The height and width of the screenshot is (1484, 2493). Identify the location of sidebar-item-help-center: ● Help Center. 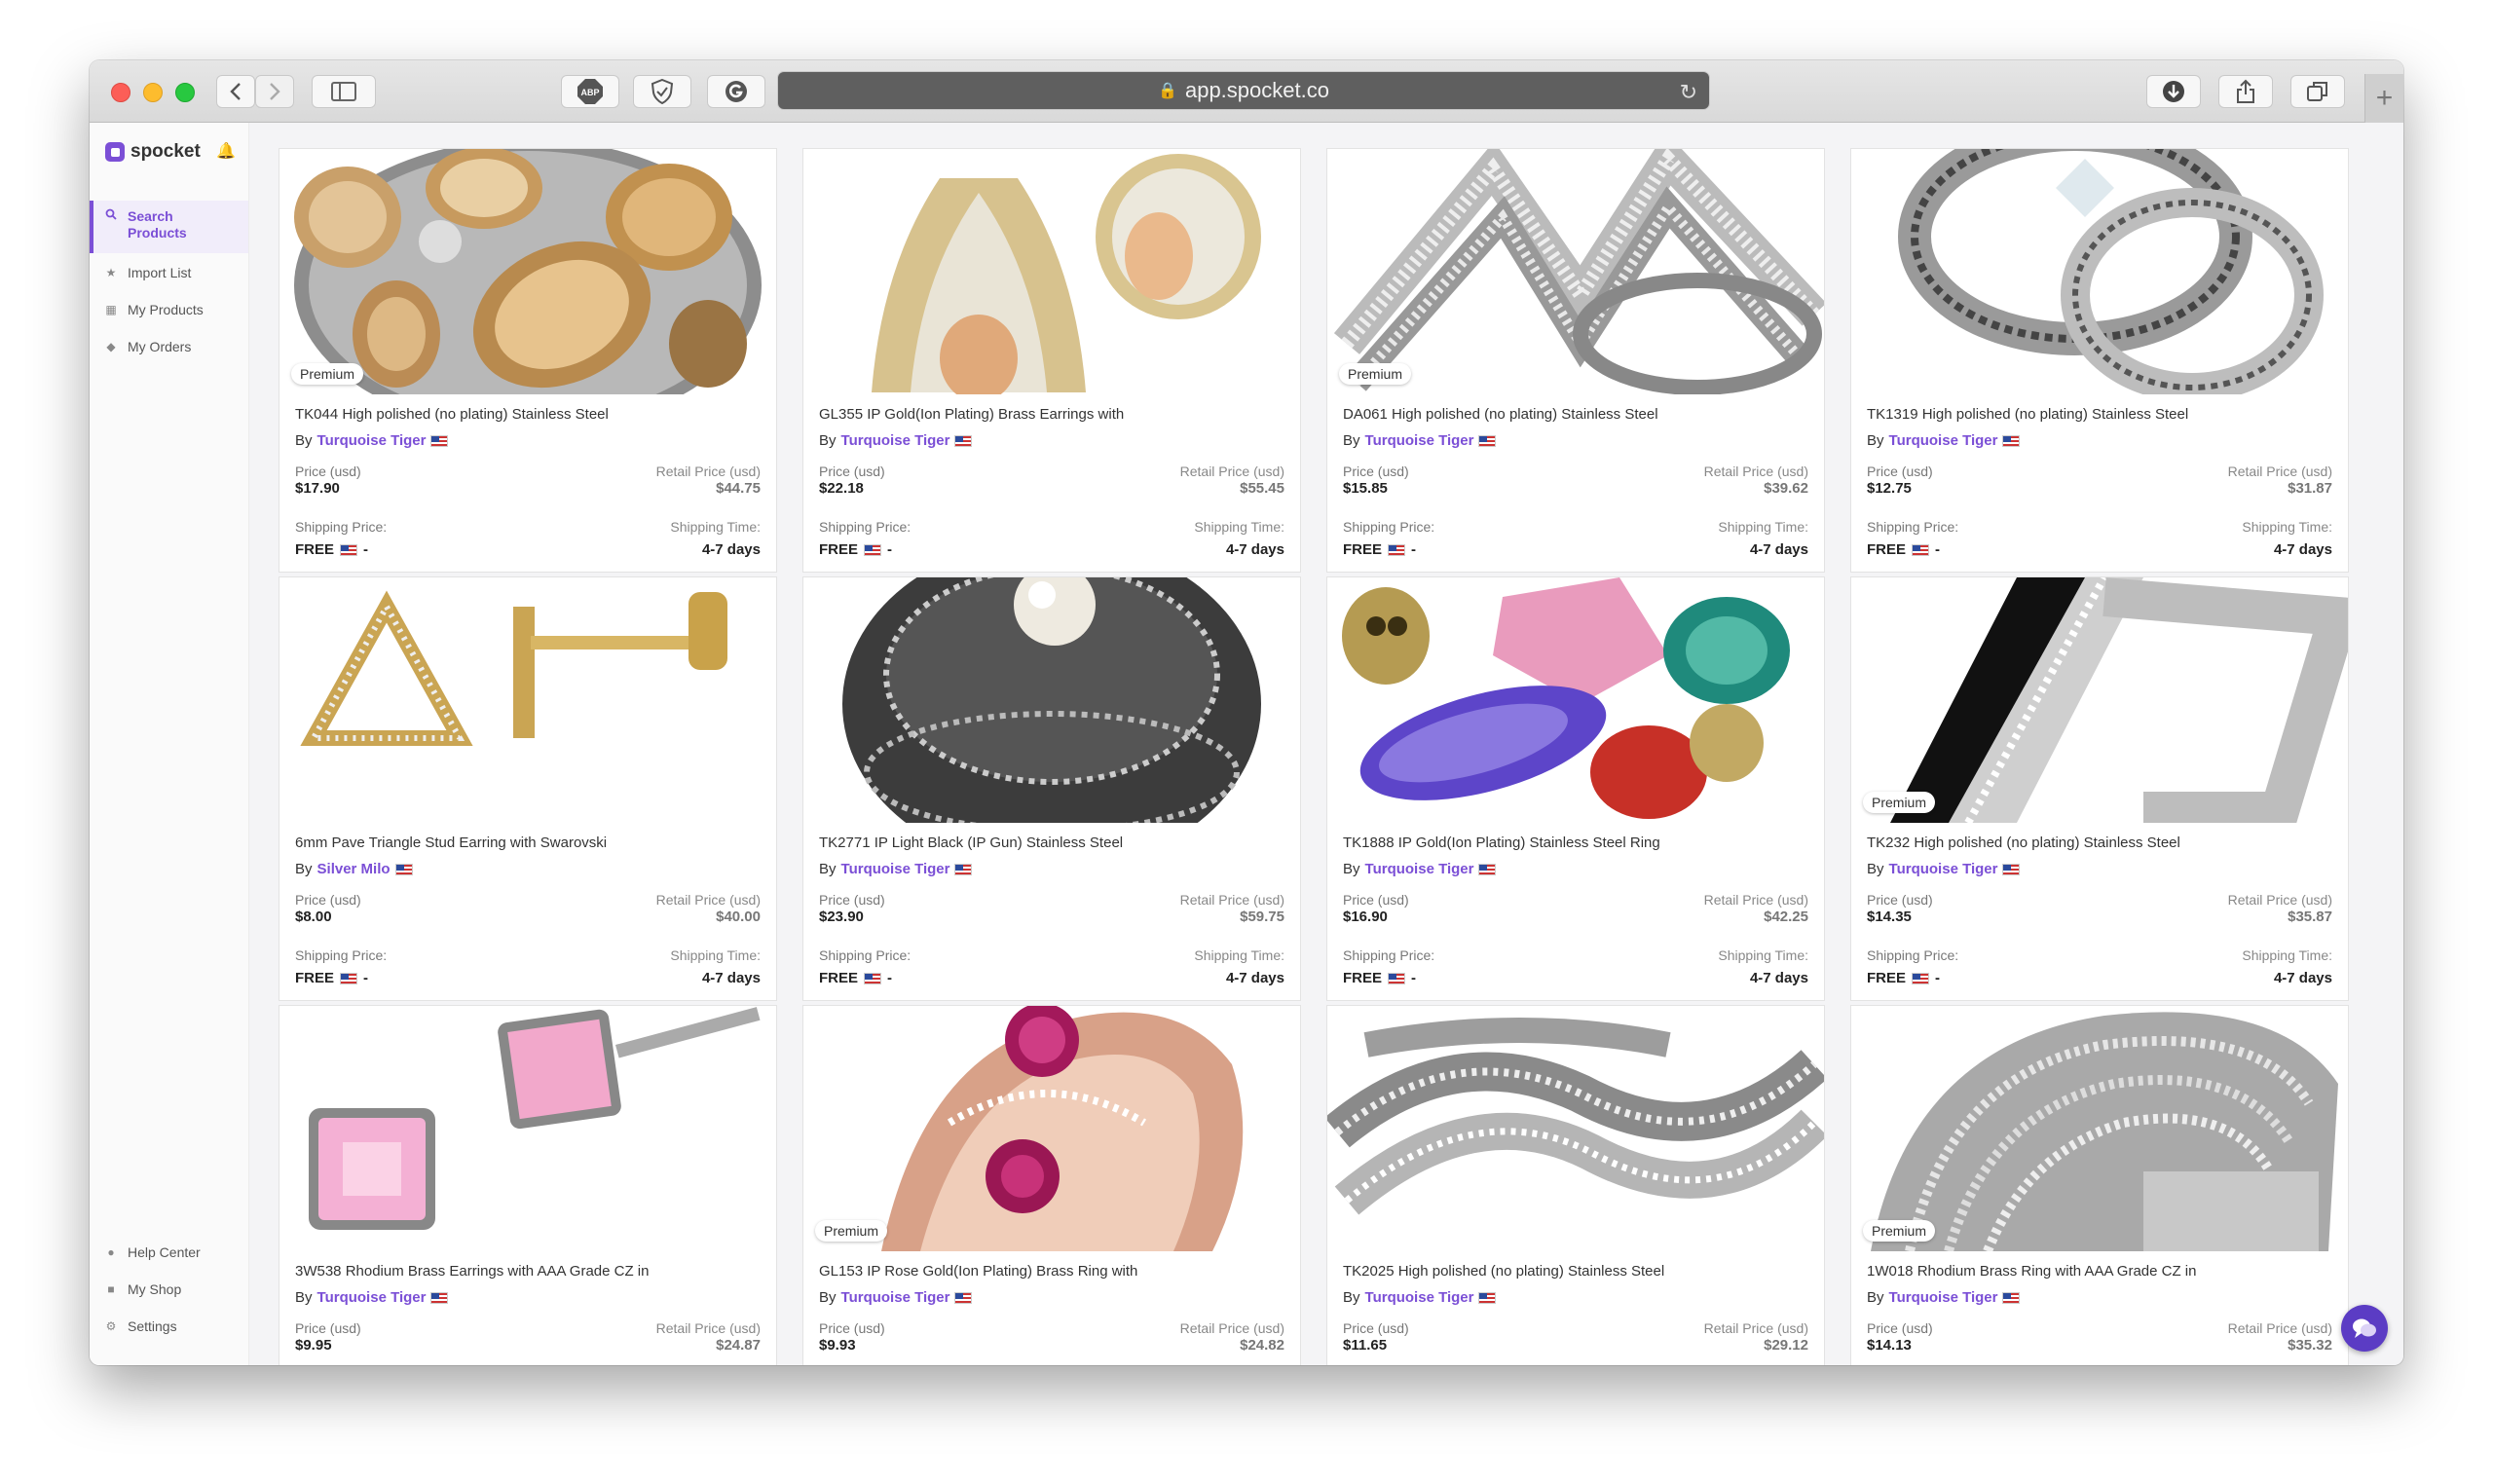
(169, 1252).